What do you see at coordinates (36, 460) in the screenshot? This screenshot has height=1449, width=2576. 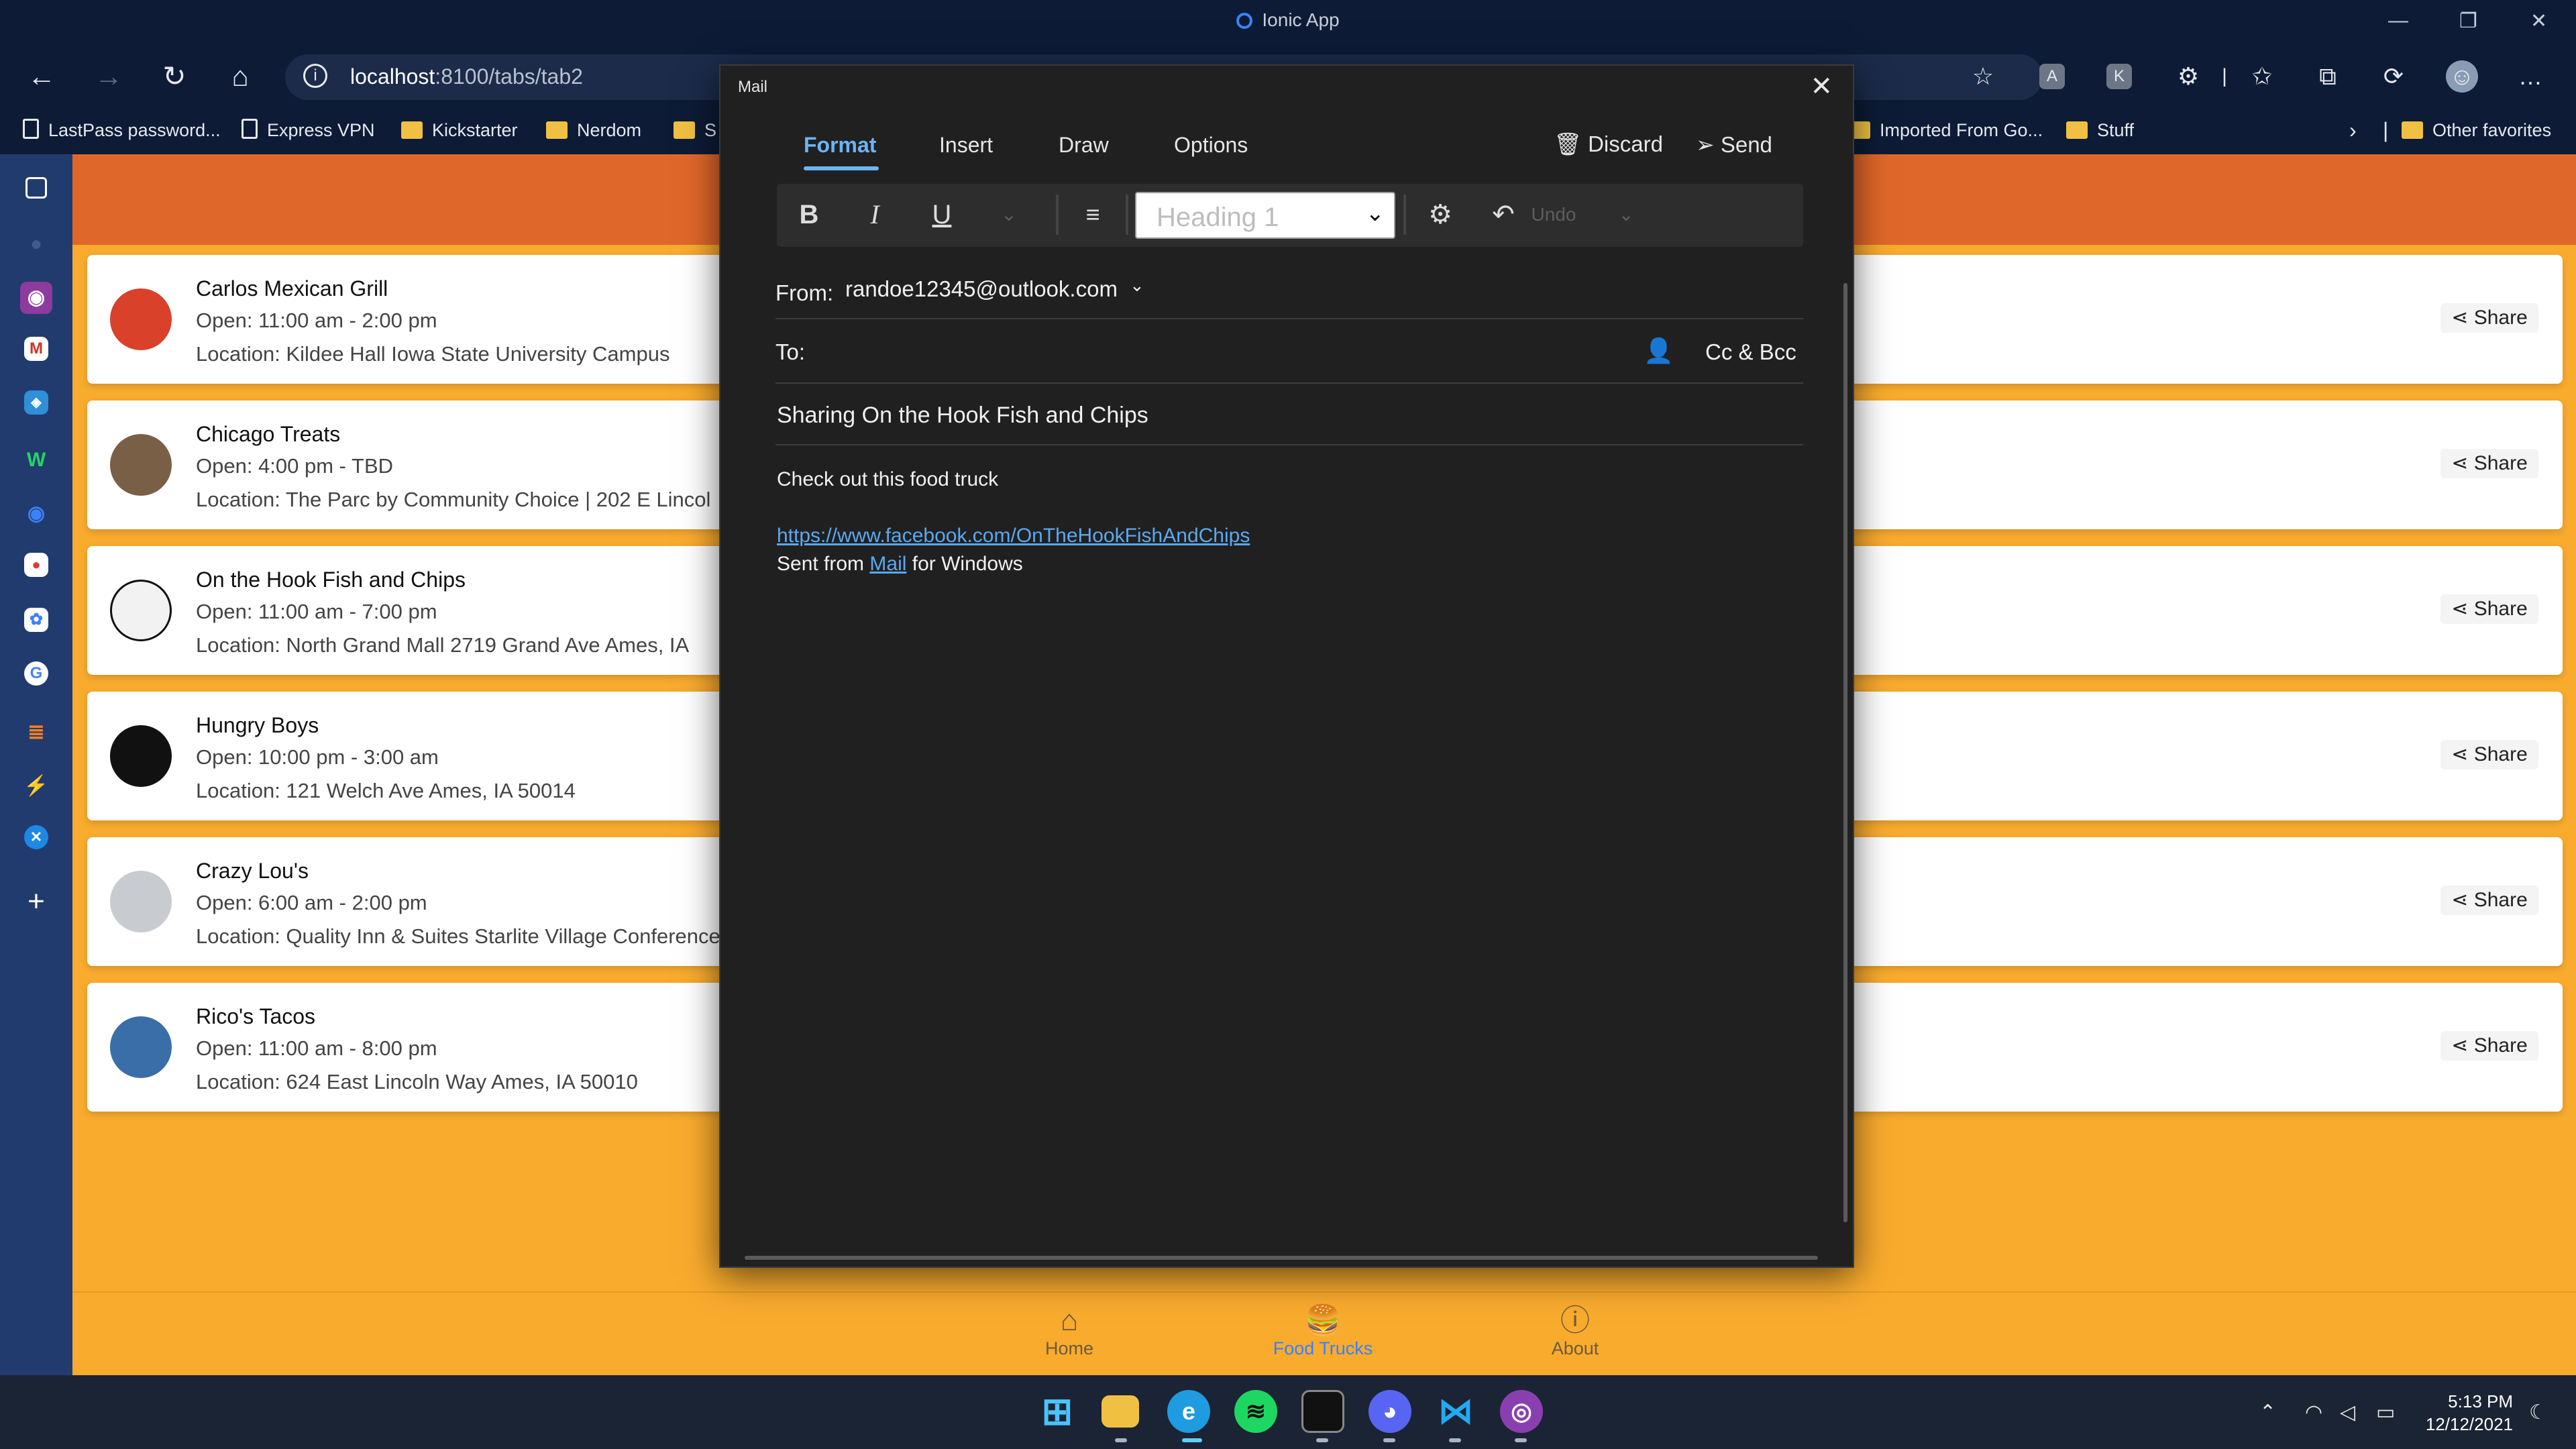 I see `w-sidebar-icon: W` at bounding box center [36, 460].